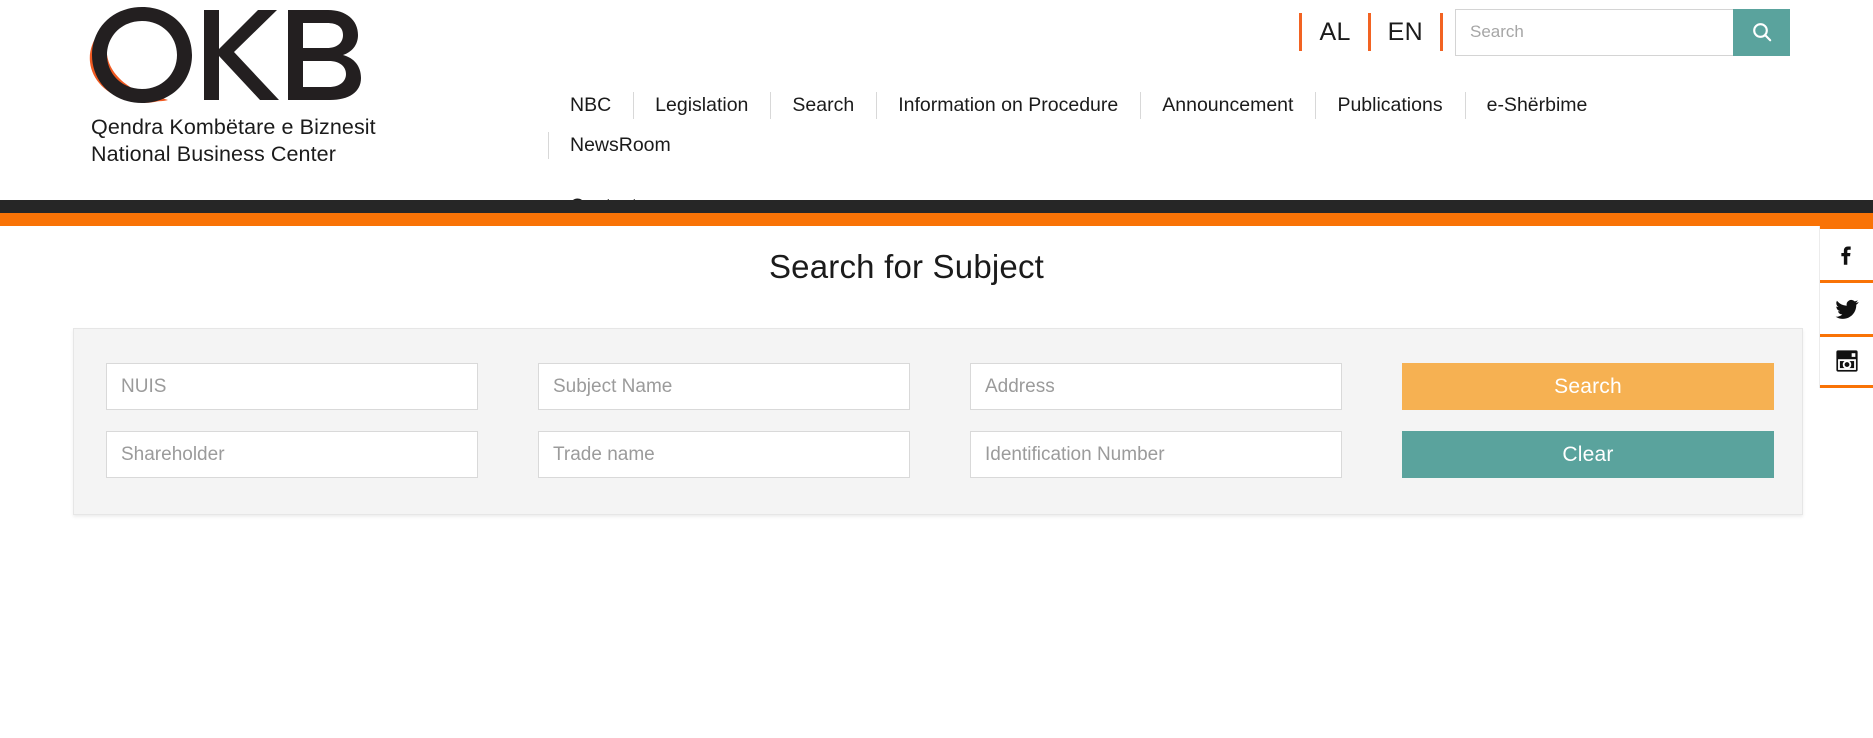 Image resolution: width=1873 pixels, height=738 pixels. Describe the element at coordinates (1588, 386) in the screenshot. I see `search-button: Search` at that location.